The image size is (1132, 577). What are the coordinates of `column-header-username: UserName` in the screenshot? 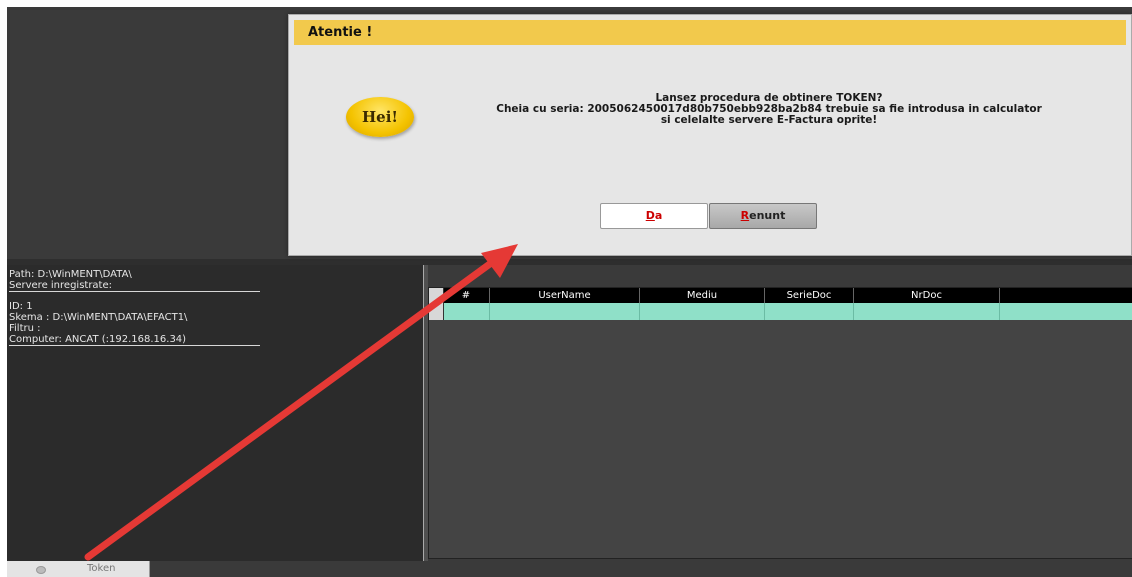 It's located at (565, 295).